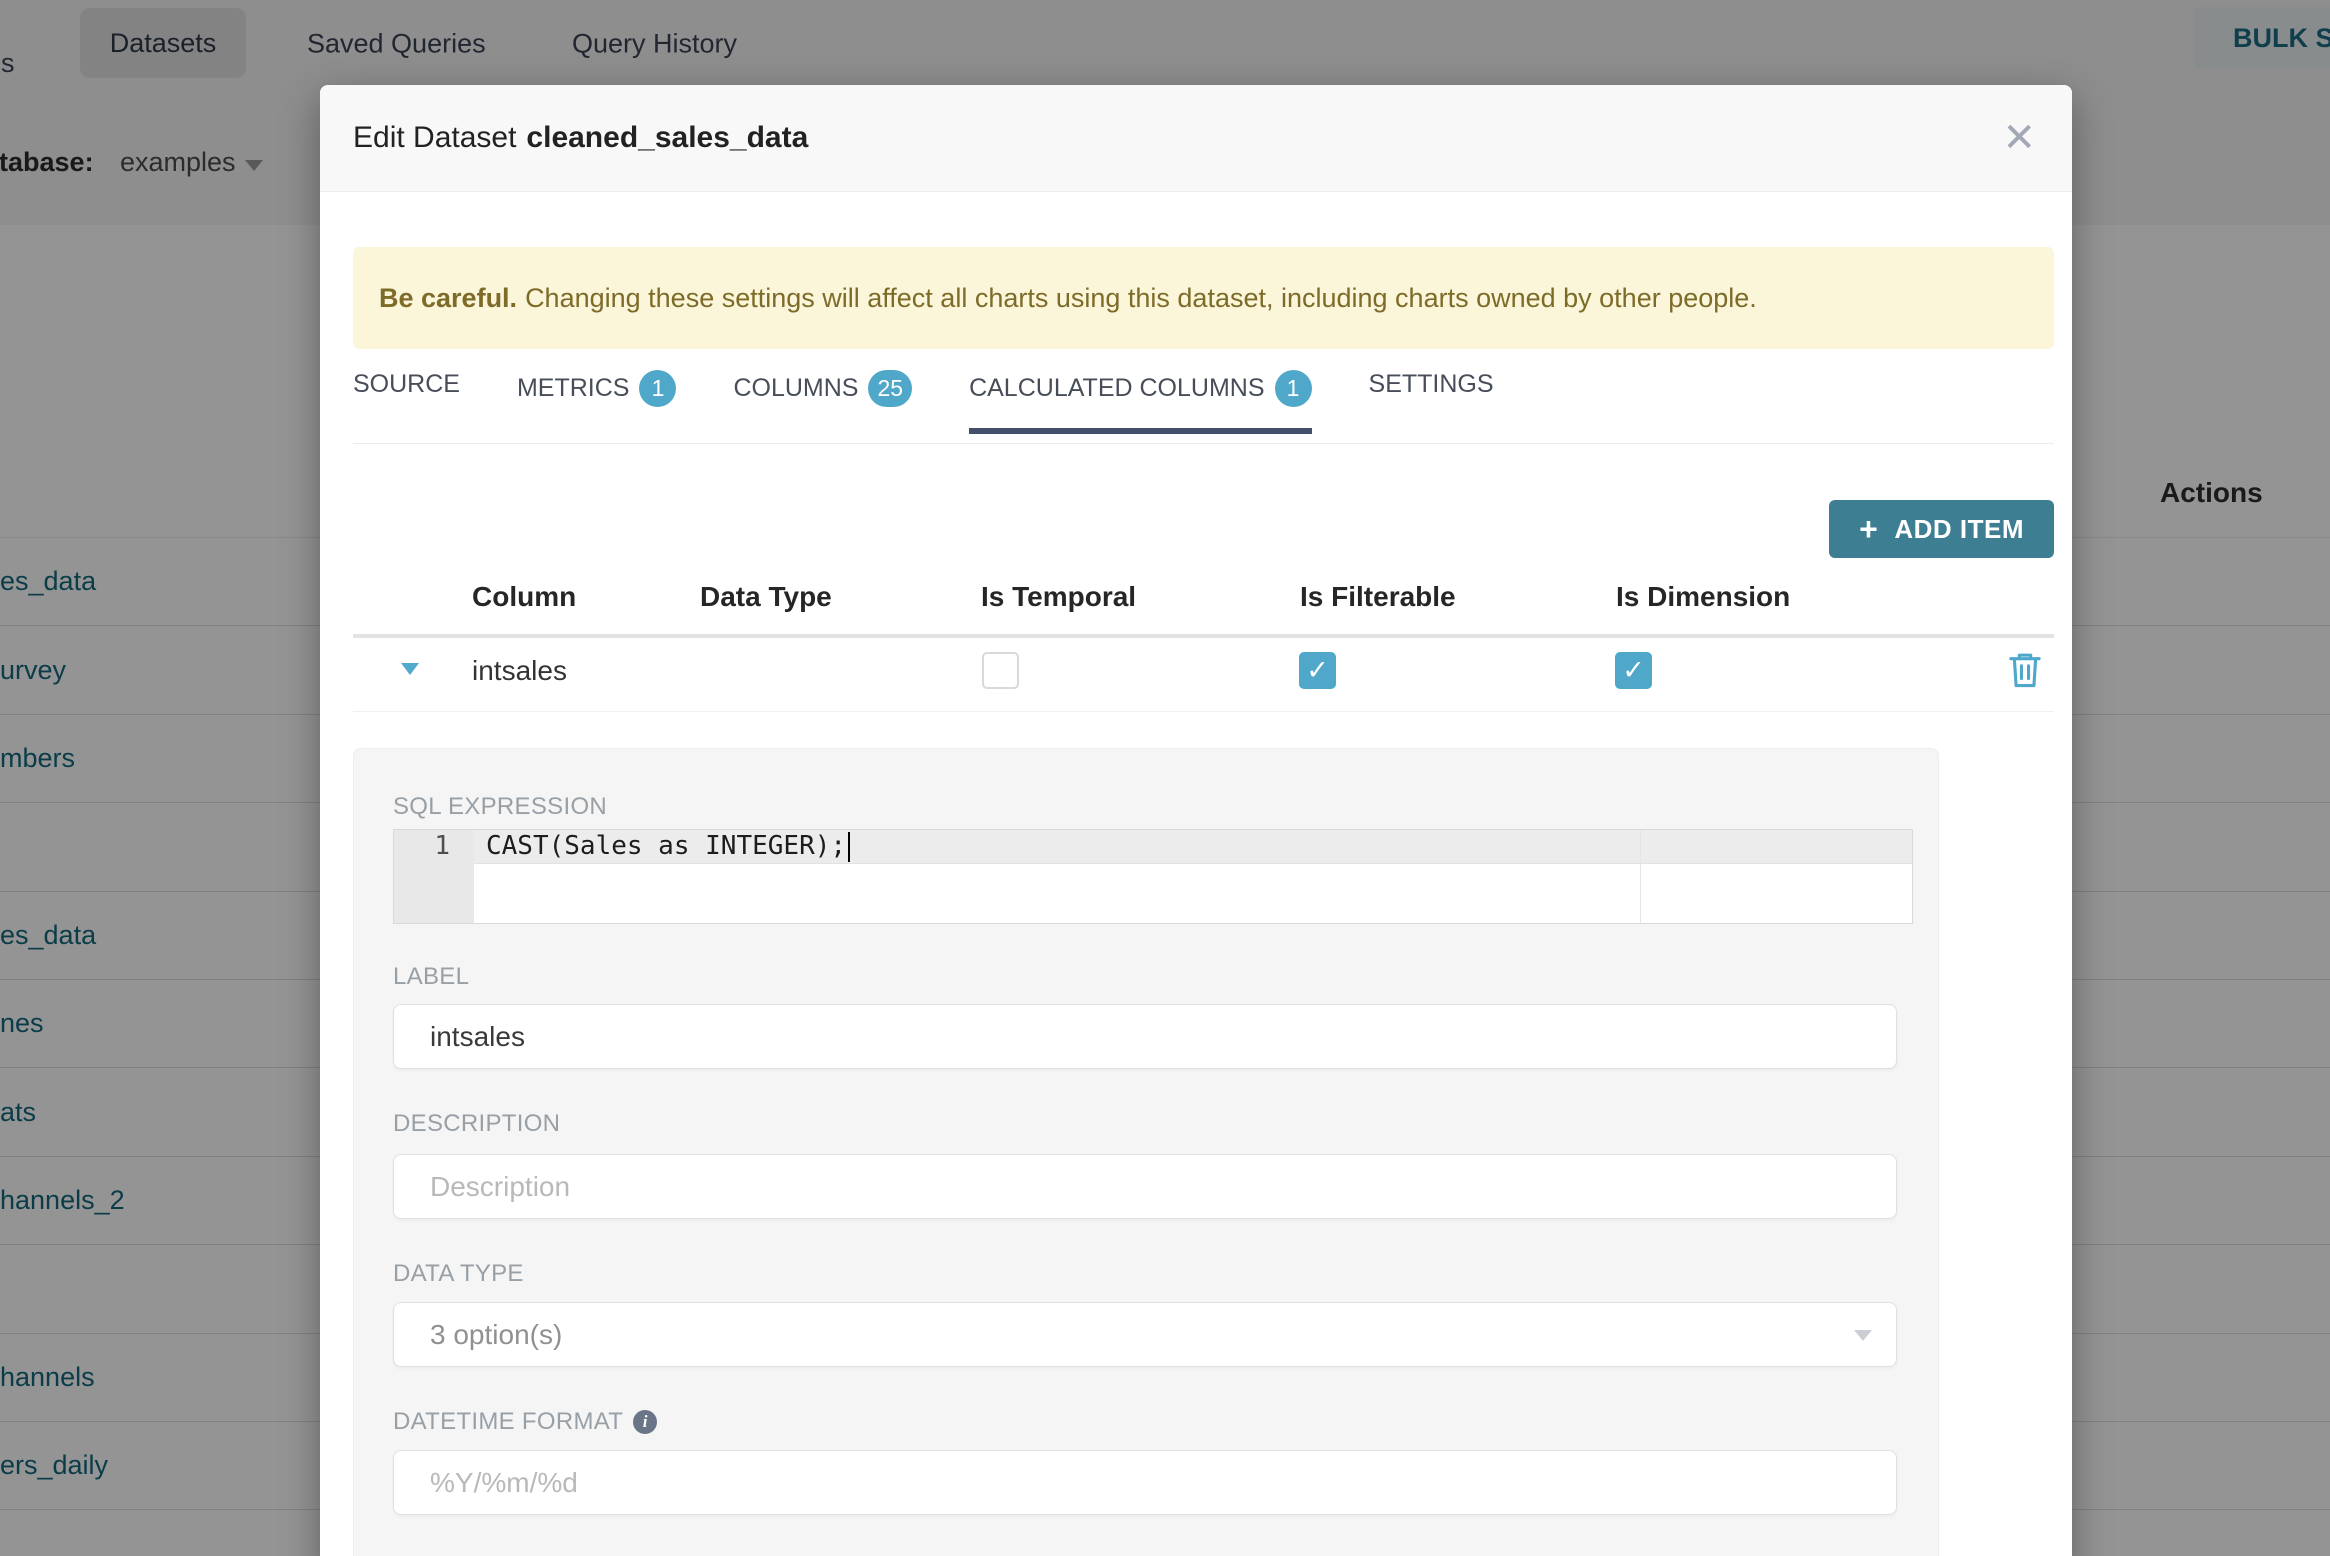 The height and width of the screenshot is (1556, 2330). Describe the element at coordinates (1059, 596) in the screenshot. I see `column-header-is-temporal: Is Temporal` at that location.